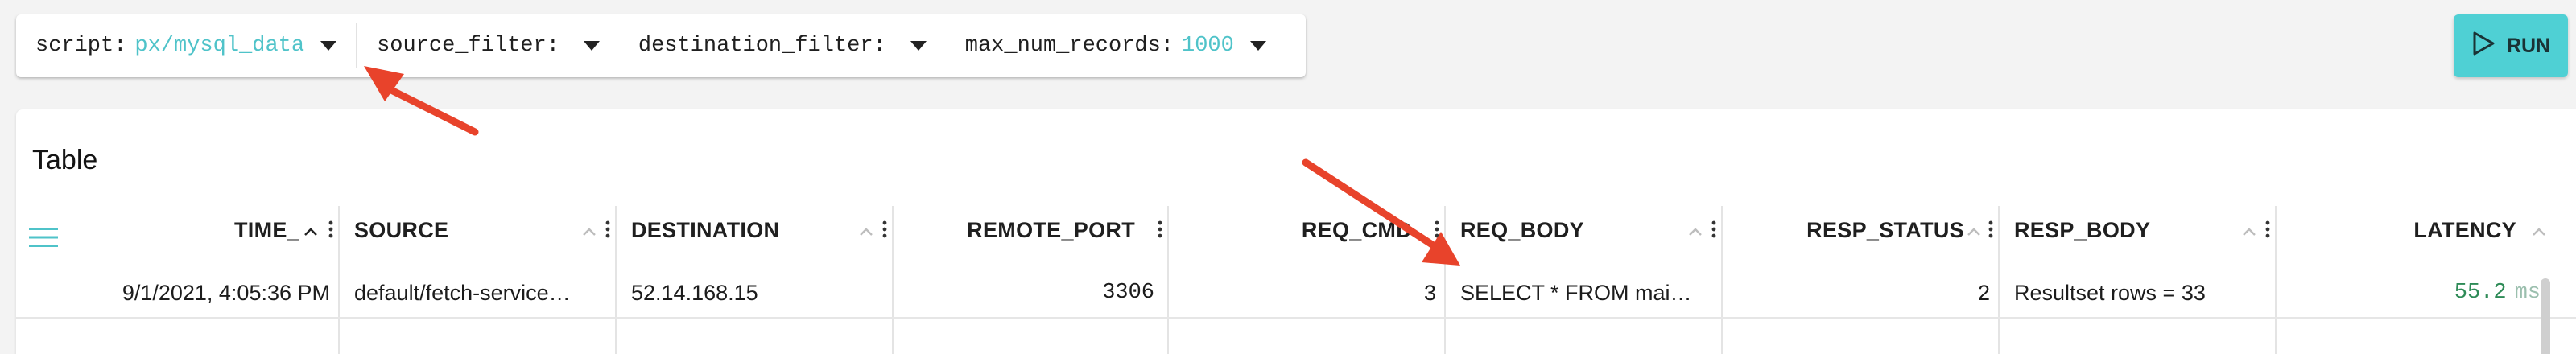  Describe the element at coordinates (2480, 293) in the screenshot. I see `latency-value: 55.2` at that location.